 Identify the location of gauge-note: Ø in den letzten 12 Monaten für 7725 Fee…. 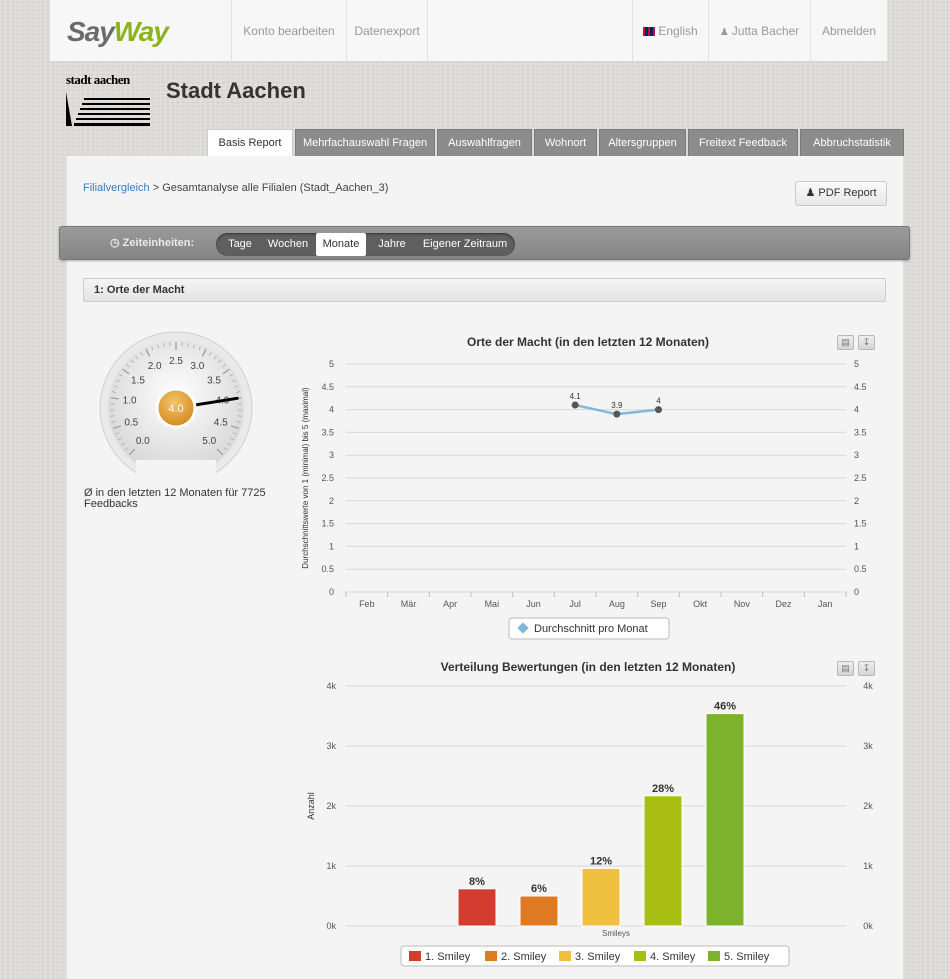
(175, 498).